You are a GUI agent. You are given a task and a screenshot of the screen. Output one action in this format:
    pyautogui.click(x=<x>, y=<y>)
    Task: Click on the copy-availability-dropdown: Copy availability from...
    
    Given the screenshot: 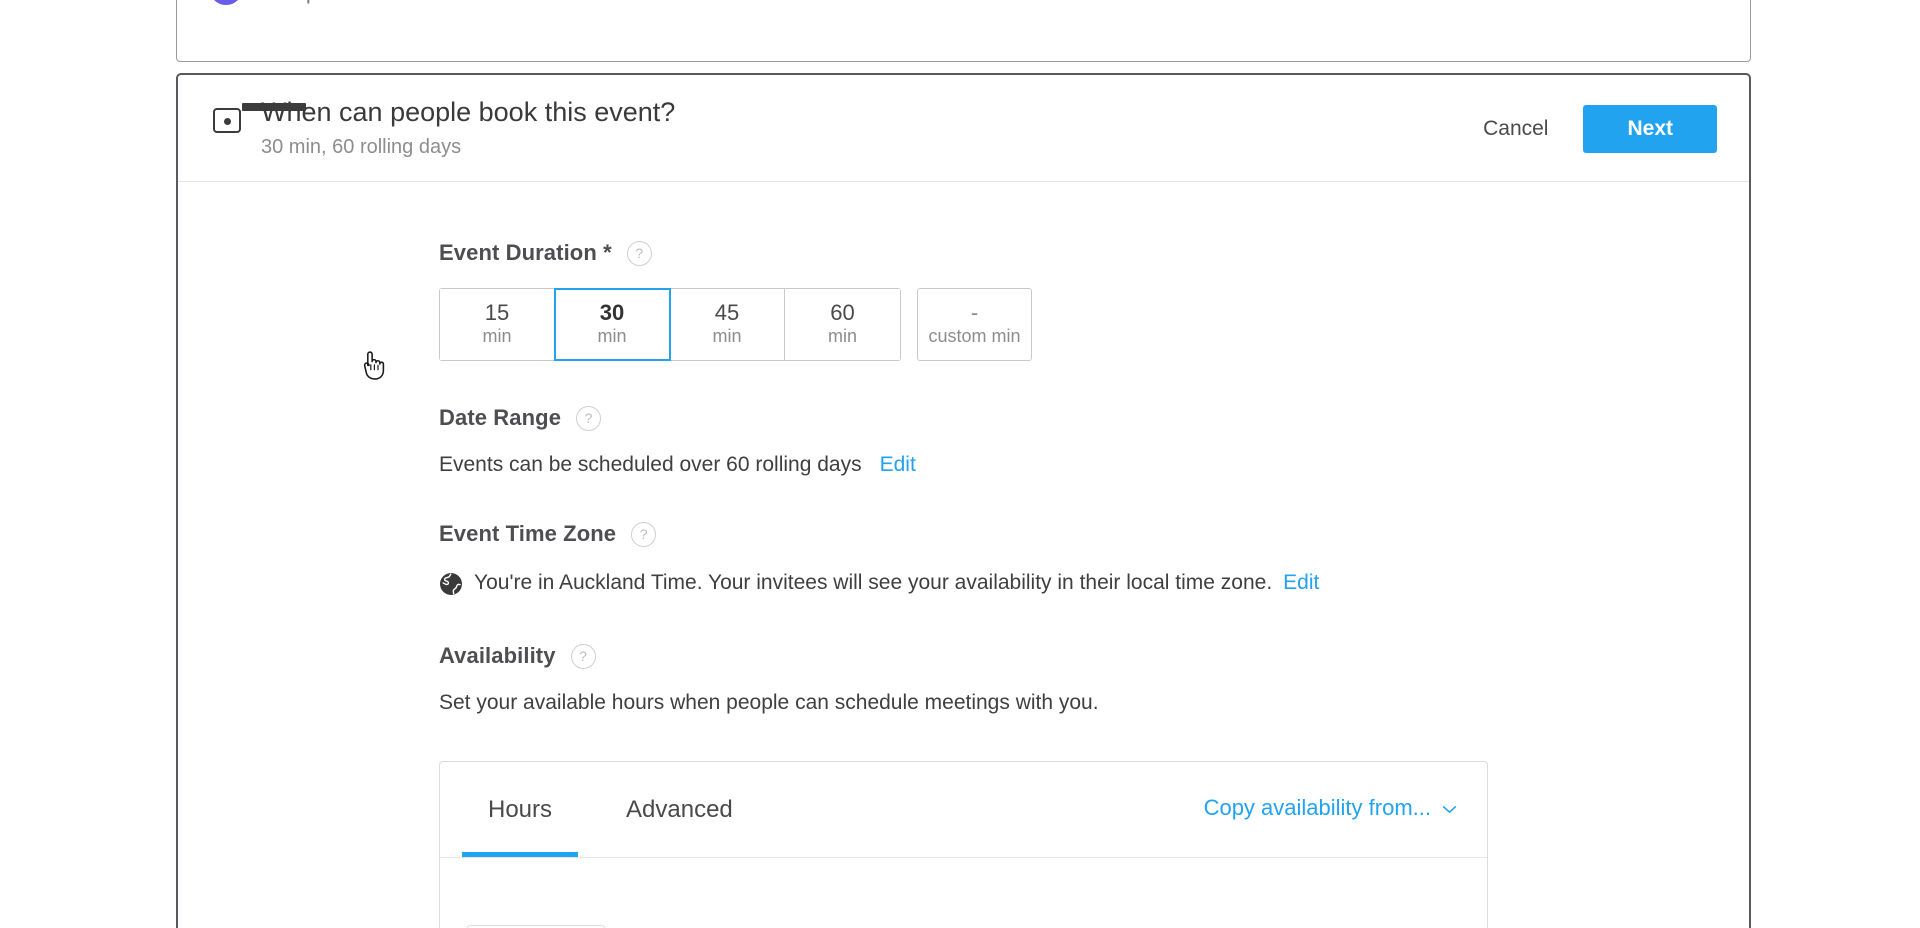 What is the action you would take?
    pyautogui.click(x=1330, y=808)
    